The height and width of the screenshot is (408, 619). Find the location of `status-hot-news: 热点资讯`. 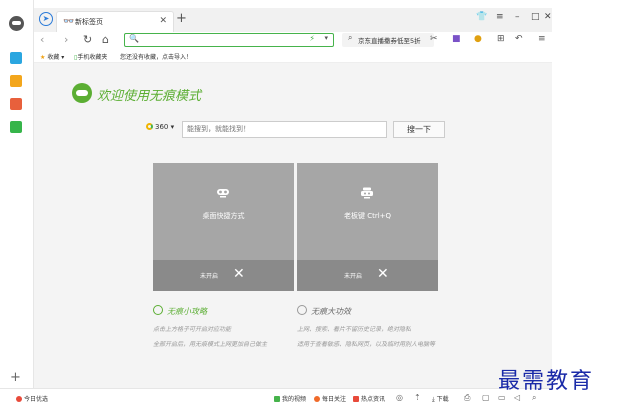

status-hot-news: 热点资讯 is located at coordinates (369, 398).